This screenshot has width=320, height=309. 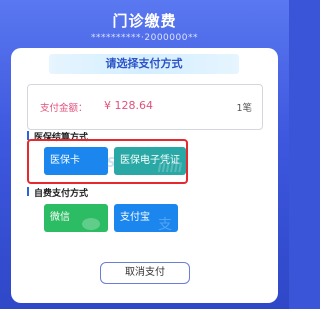 What do you see at coordinates (135, 217) in the screenshot?
I see `alipay-label: 支付宝` at bounding box center [135, 217].